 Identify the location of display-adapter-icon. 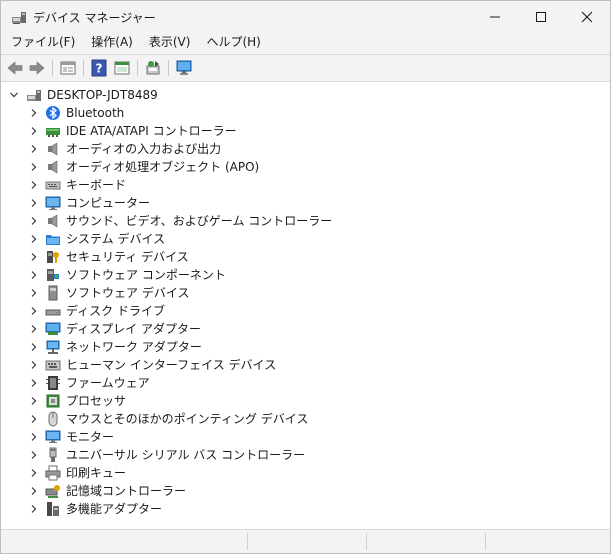
(53, 328).